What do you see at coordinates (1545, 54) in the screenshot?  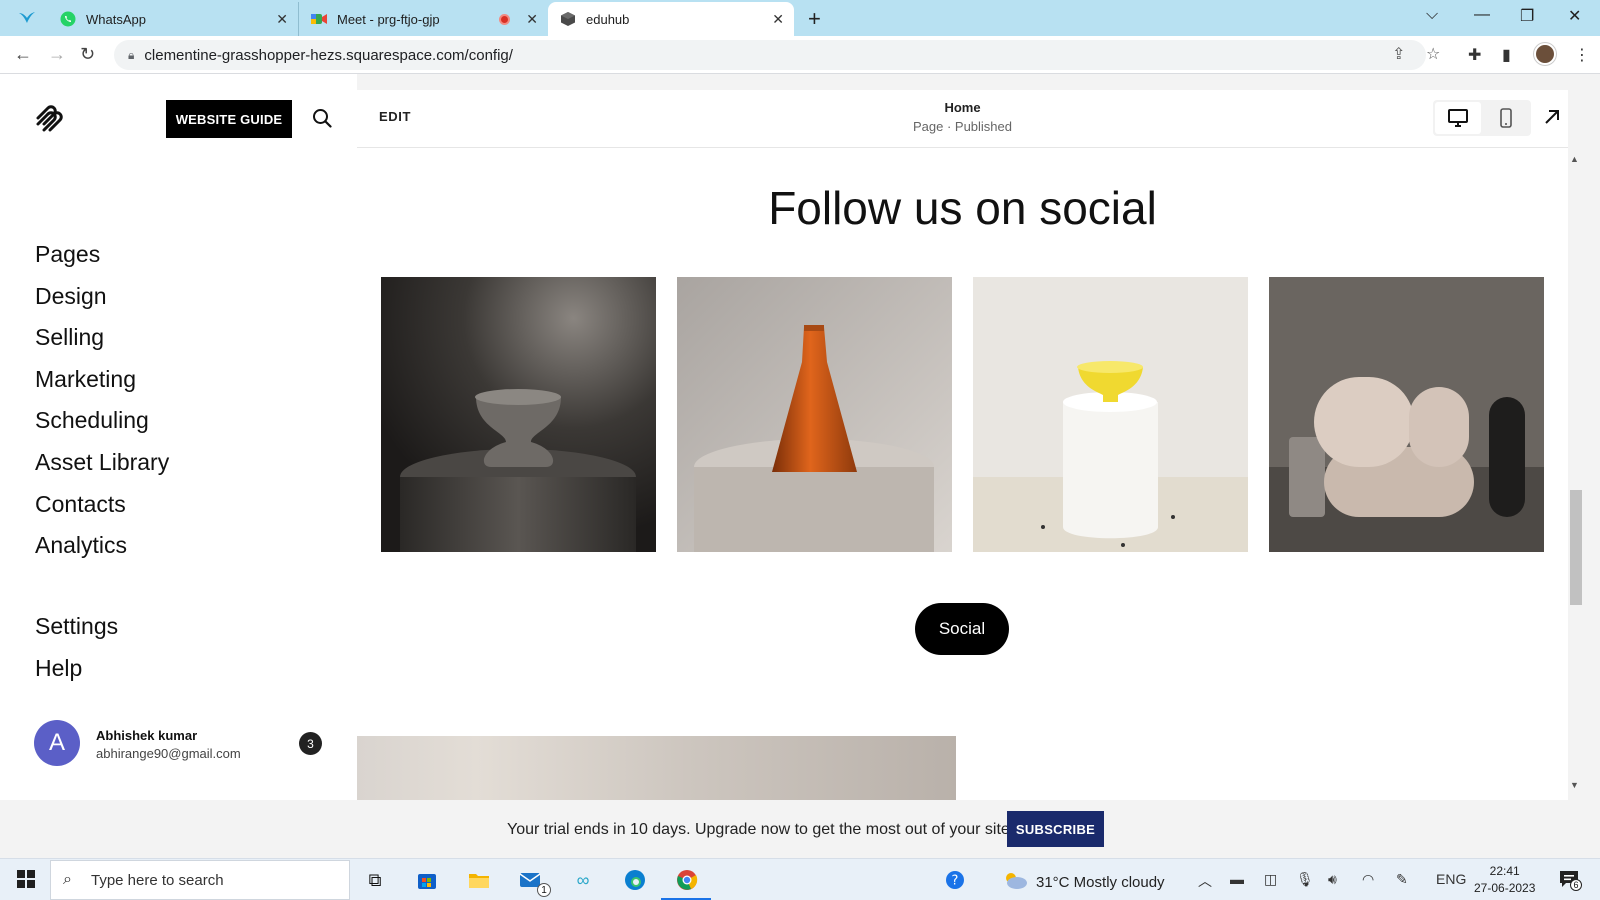 I see `profile-avatar` at bounding box center [1545, 54].